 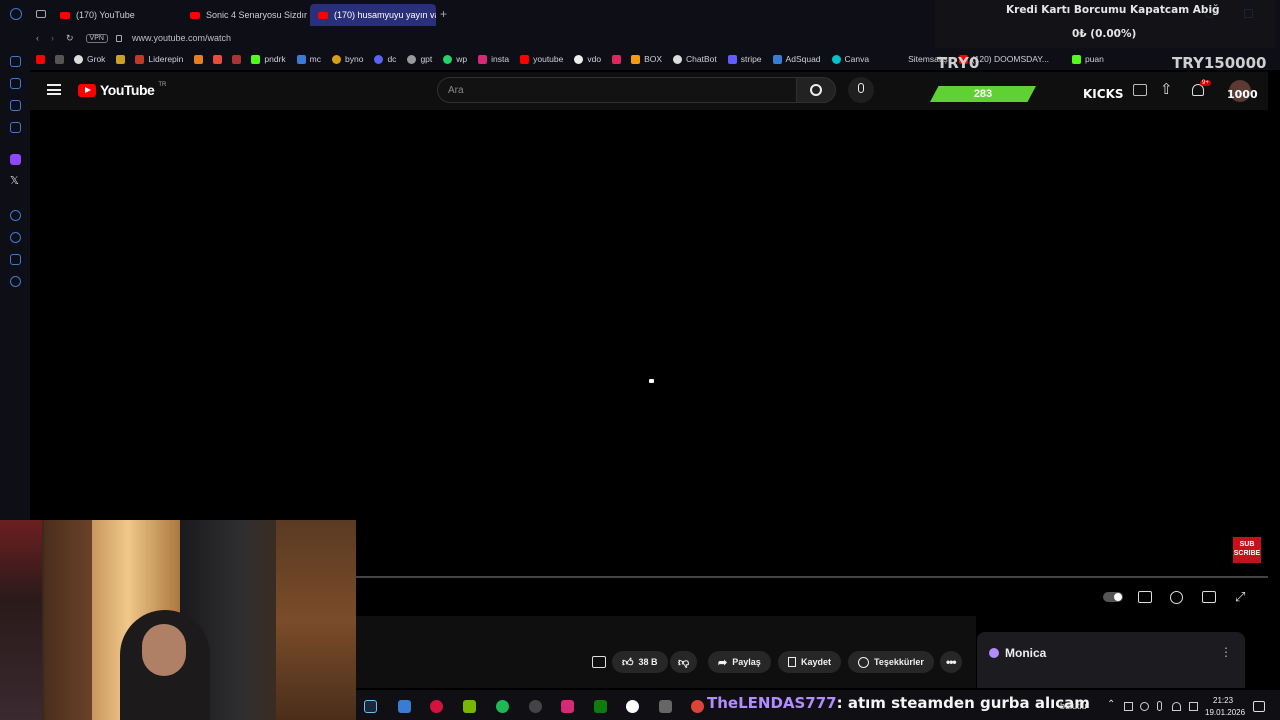 What do you see at coordinates (15, 159) in the screenshot?
I see `twitch-icon` at bounding box center [15, 159].